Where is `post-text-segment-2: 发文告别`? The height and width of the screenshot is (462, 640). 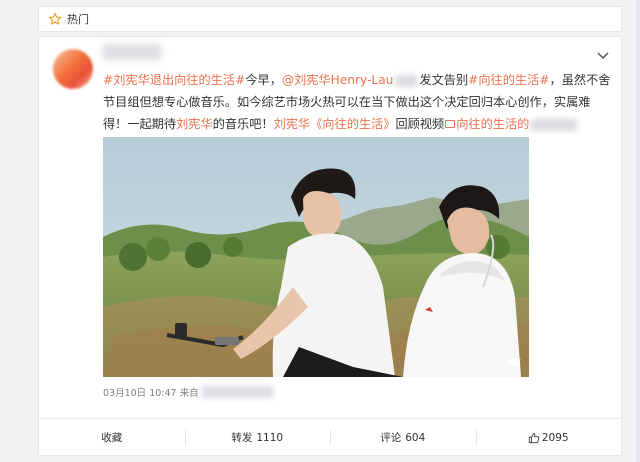
post-text-segment-2: 发文告别 is located at coordinates (444, 80).